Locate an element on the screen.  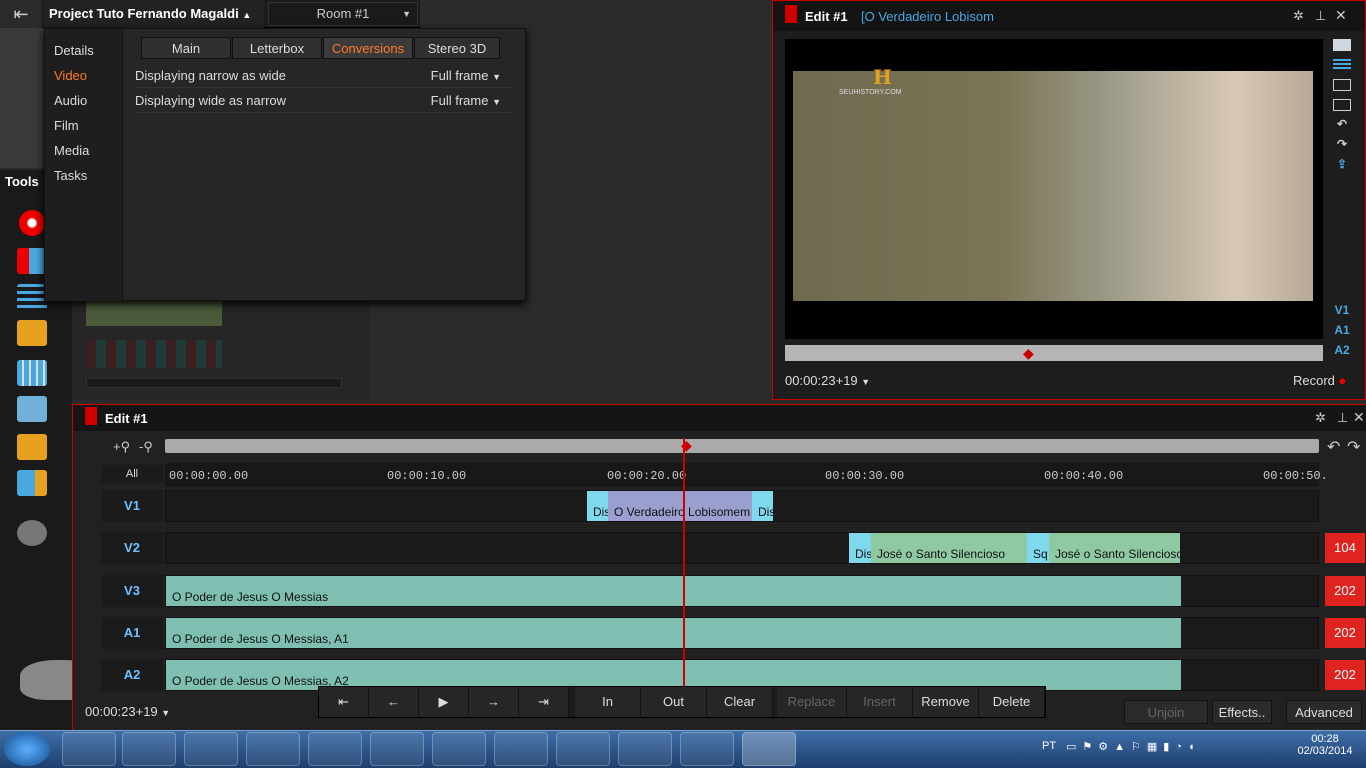
play-icon: ▶ is located at coordinates (444, 702).